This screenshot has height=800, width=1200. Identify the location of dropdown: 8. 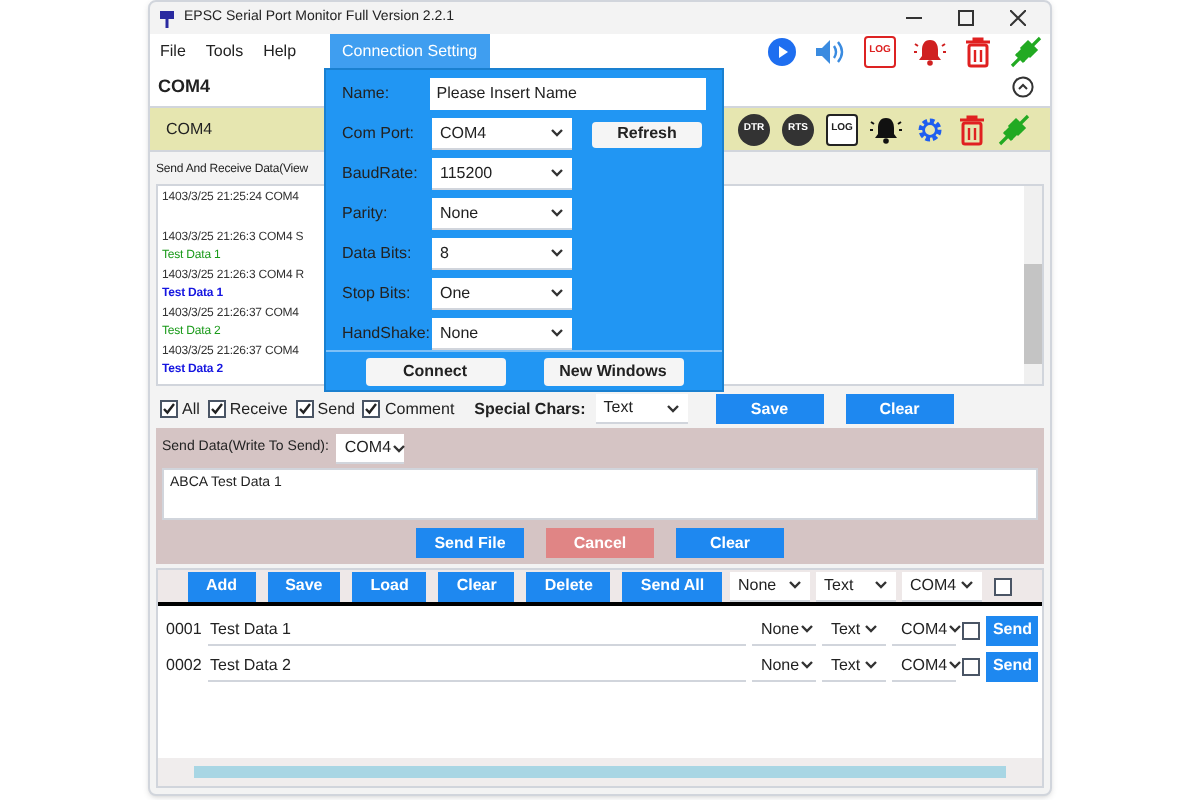
(502, 254).